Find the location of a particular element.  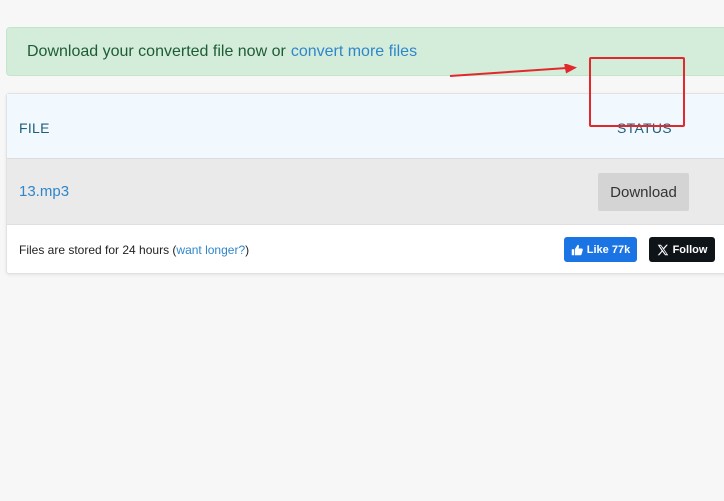

storage-note-prefix: Files are stored for 24 hours ( is located at coordinates (98, 250).